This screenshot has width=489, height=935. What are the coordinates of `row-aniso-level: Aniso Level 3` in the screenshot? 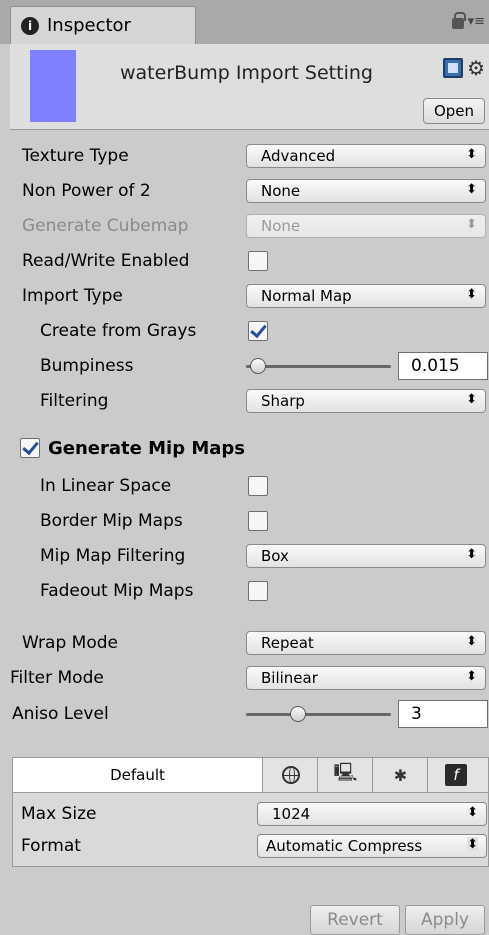 It's located at (249, 714).